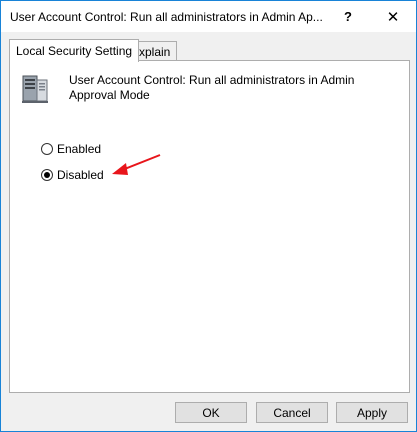 The width and height of the screenshot is (417, 432). What do you see at coordinates (372, 412) in the screenshot?
I see `apply-button: Apply` at bounding box center [372, 412].